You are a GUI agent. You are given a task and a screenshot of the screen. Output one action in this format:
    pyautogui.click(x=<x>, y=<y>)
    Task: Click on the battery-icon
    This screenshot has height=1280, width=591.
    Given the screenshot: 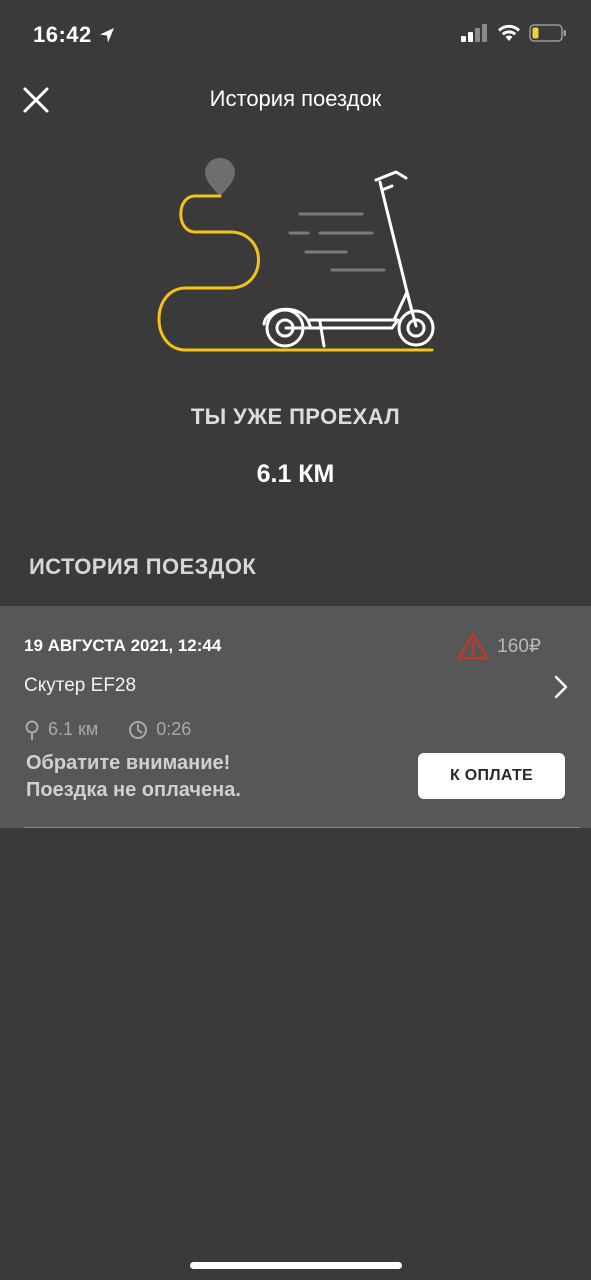 What is the action you would take?
    pyautogui.click(x=547, y=33)
    